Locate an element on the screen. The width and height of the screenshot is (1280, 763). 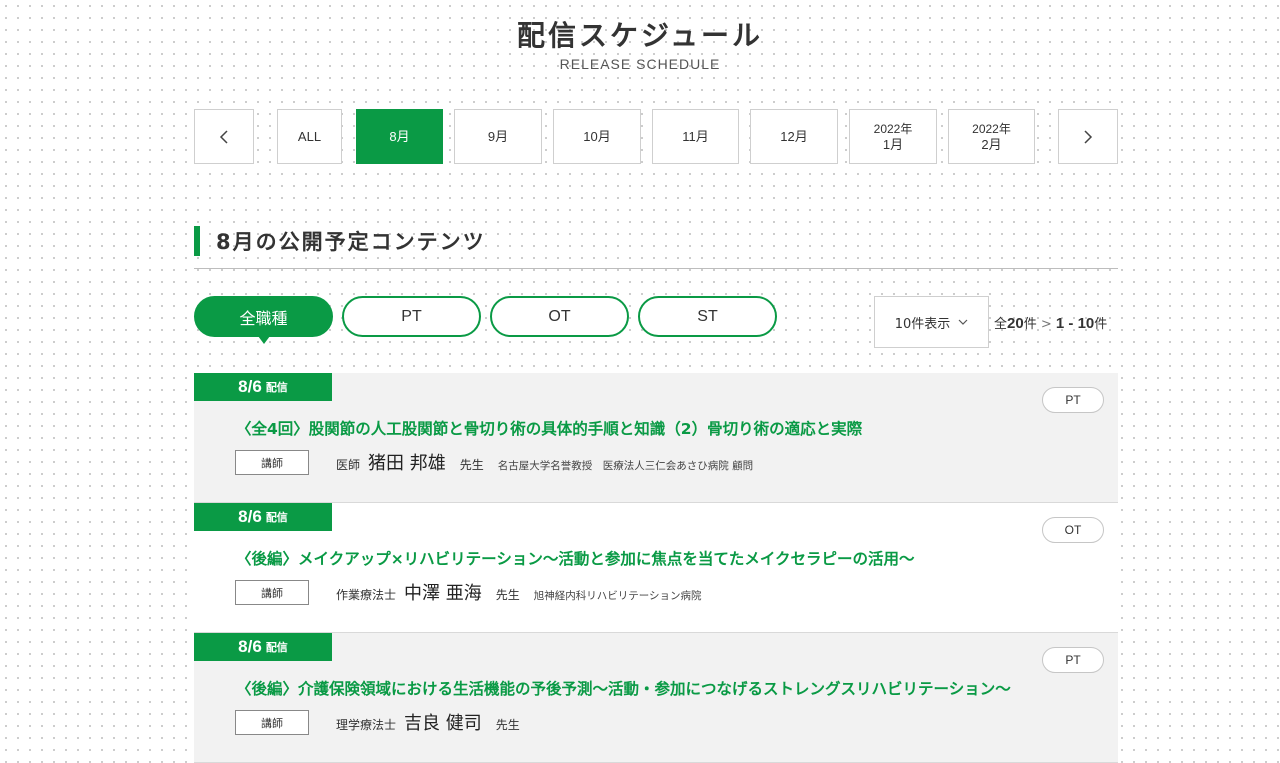
lecturer-role: 作業療法士 is located at coordinates (366, 595).